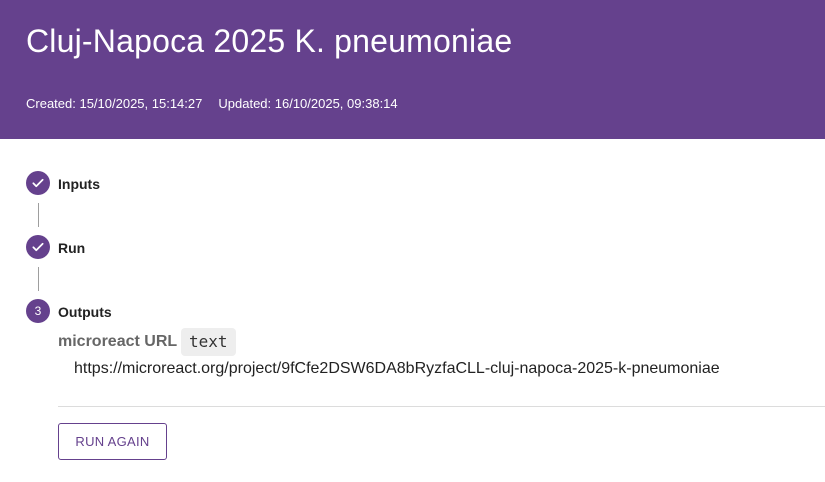  What do you see at coordinates (79, 184) in the screenshot?
I see `step-label-inputs: Inputs` at bounding box center [79, 184].